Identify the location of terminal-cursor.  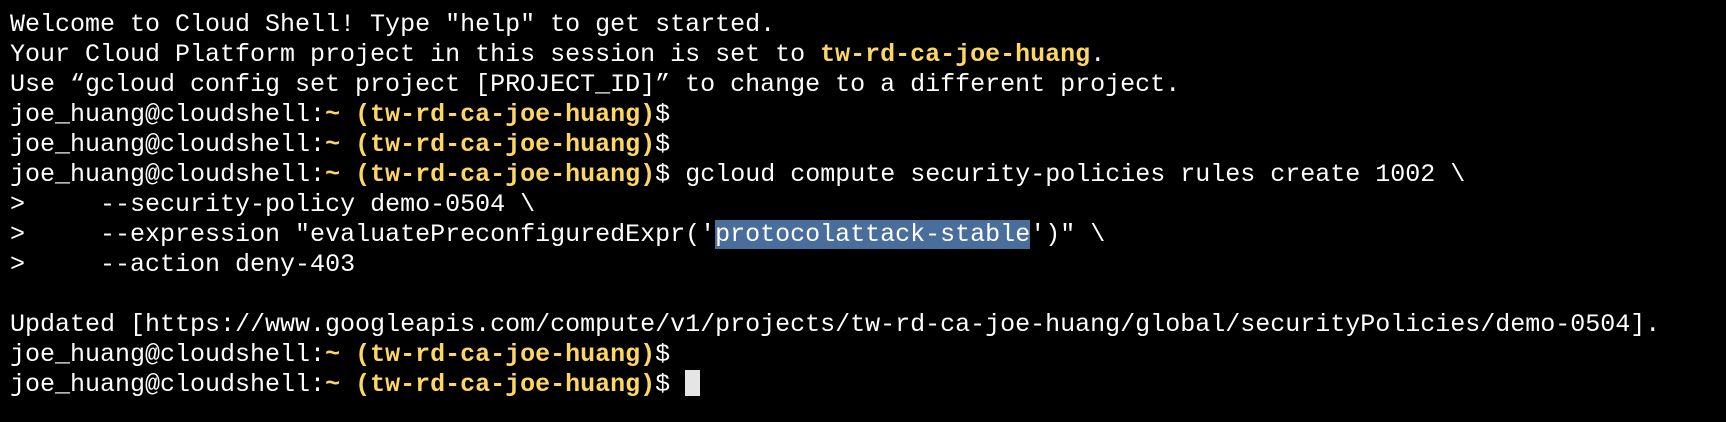
(693, 383).